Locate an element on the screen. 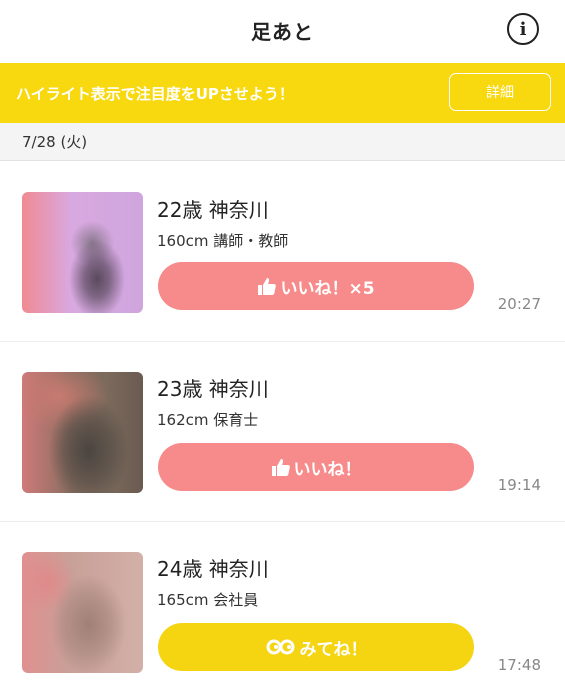 Image resolution: width=565 pixels, height=700 pixels. user-height-occupation: 162cm 保育士 is located at coordinates (208, 420).